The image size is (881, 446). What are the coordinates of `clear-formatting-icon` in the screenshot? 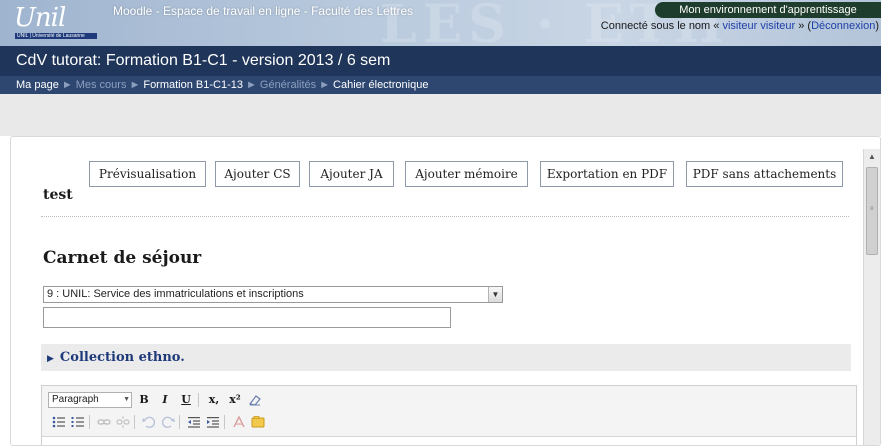 It's located at (255, 400).